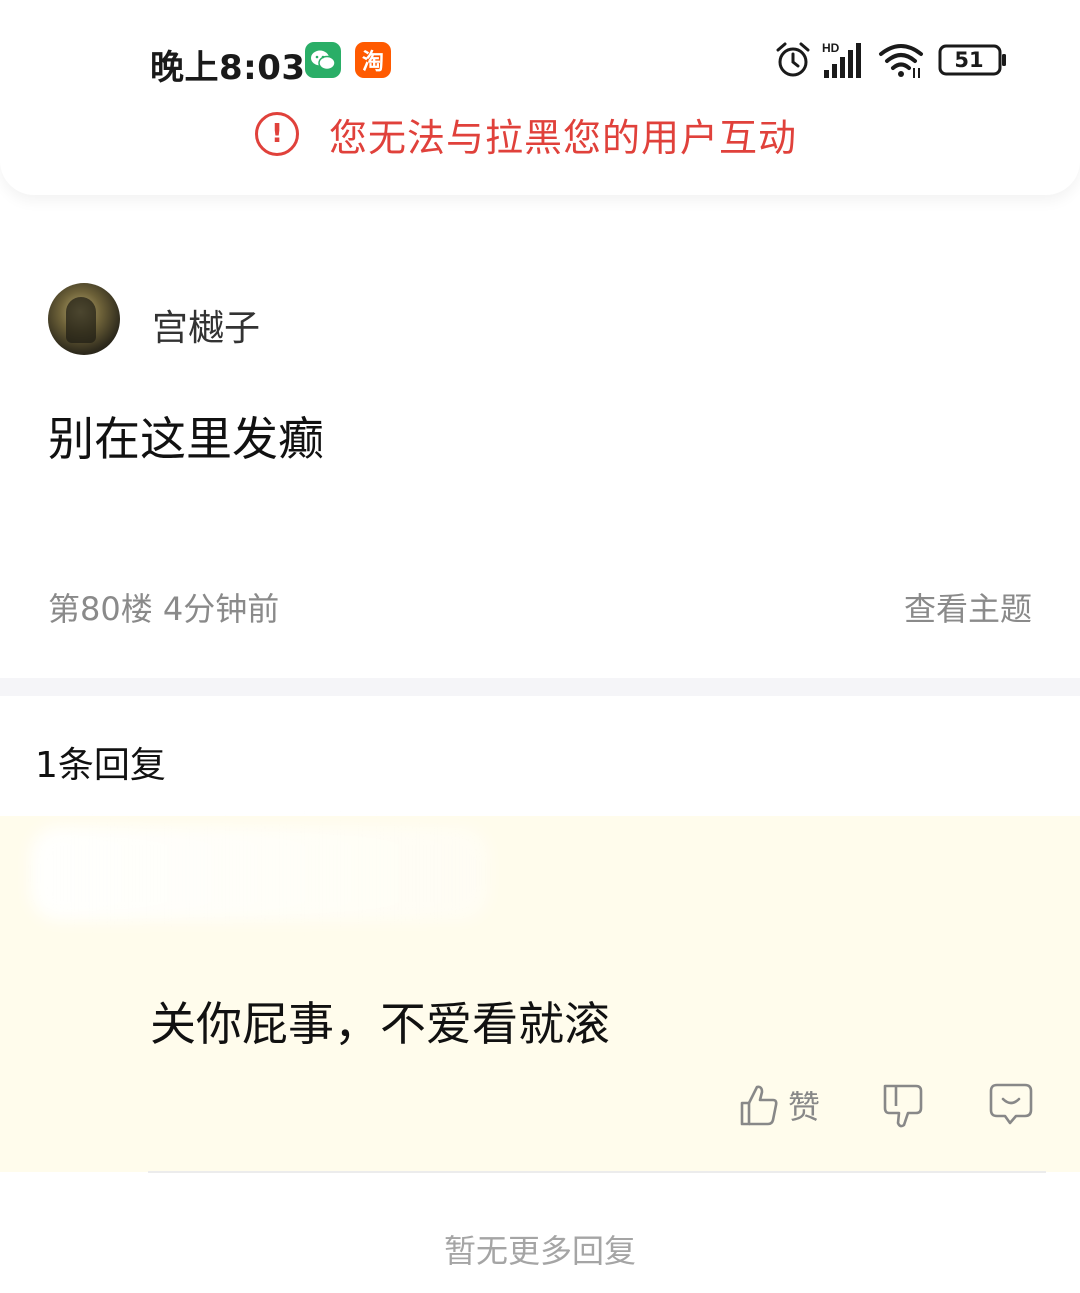 The image size is (1080, 1293). I want to click on hidden-reply-author, so click(260, 873).